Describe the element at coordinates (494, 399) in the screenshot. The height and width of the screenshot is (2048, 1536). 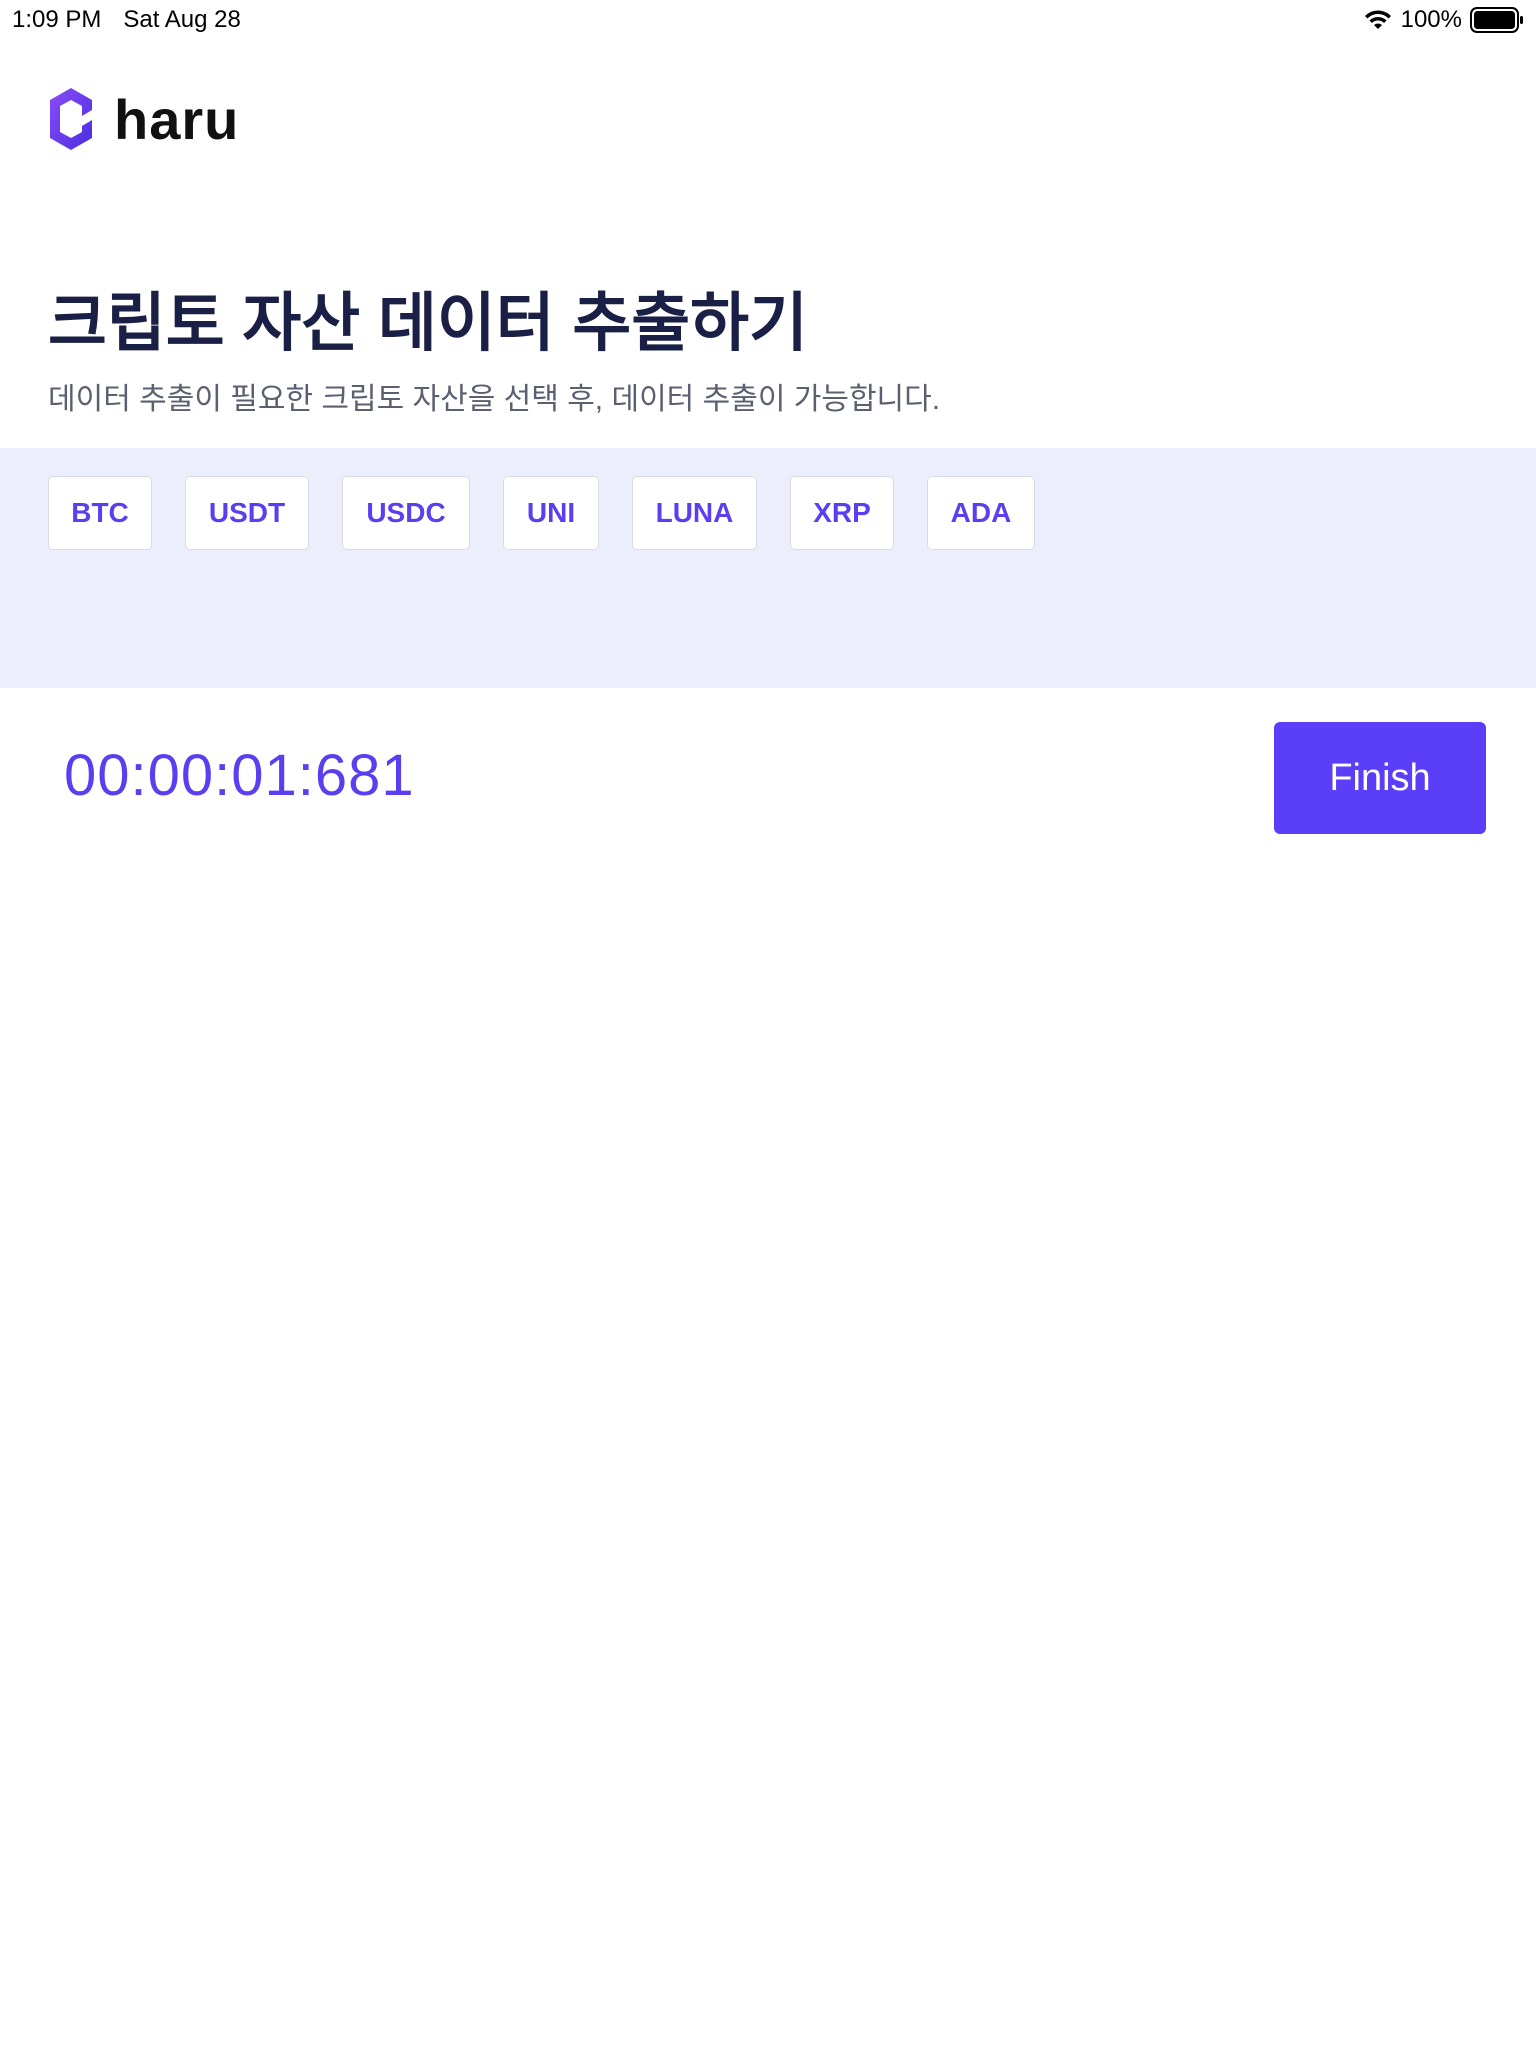
I see `page-subtitle: 데이터 추출이 필요한 크립토 자산을 선택 후, 데이터 추출이 가능합니다.` at that location.